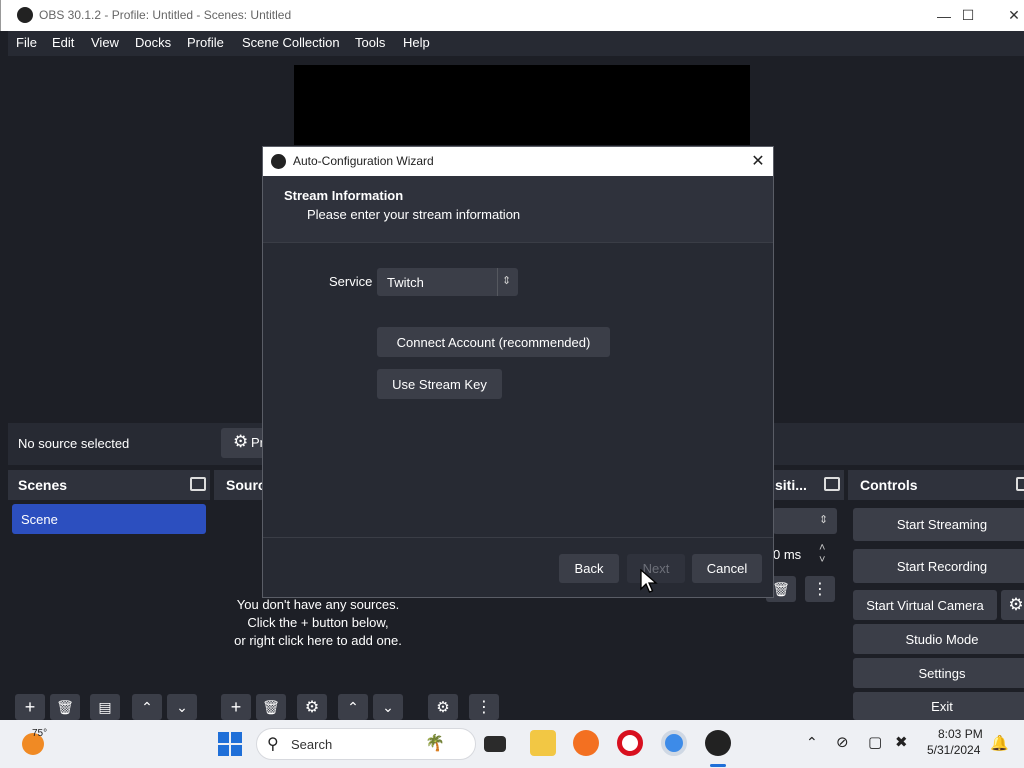 The height and width of the screenshot is (768, 1024). What do you see at coordinates (518, 161) in the screenshot?
I see `wizard-titlebar: Auto-Configuration Wizard ✕` at bounding box center [518, 161].